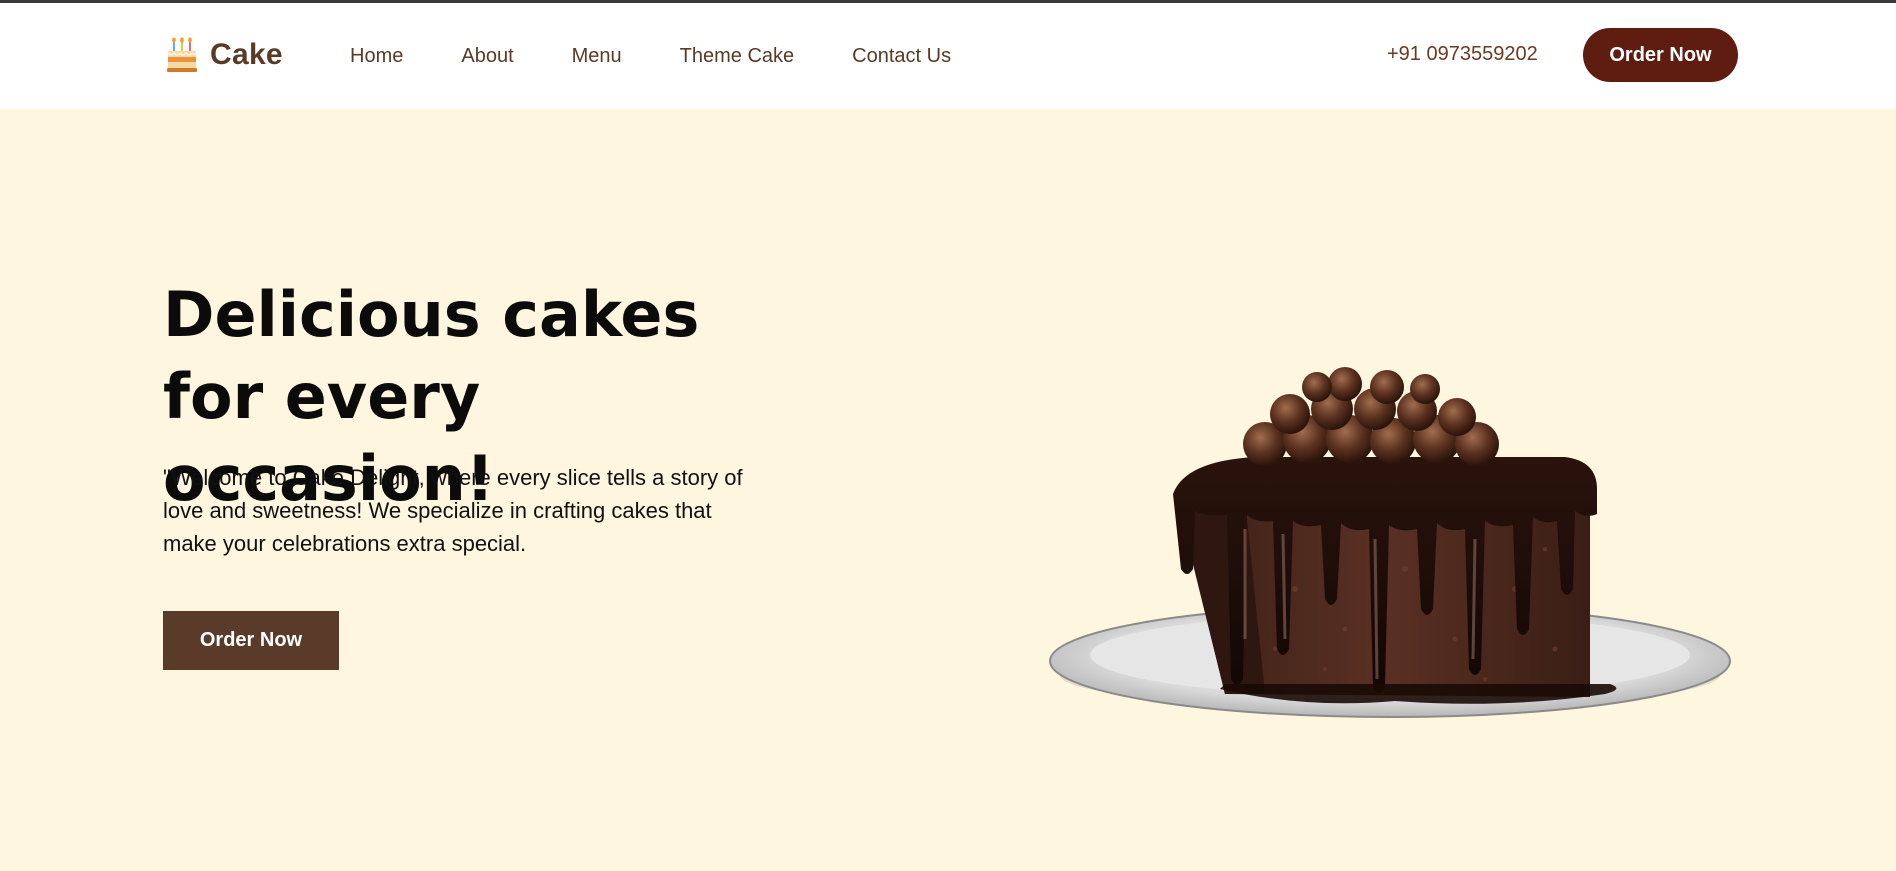 Image resolution: width=1896 pixels, height=871 pixels. Describe the element at coordinates (1462, 54) in the screenshot. I see `phone-number: +91 0973559202` at that location.